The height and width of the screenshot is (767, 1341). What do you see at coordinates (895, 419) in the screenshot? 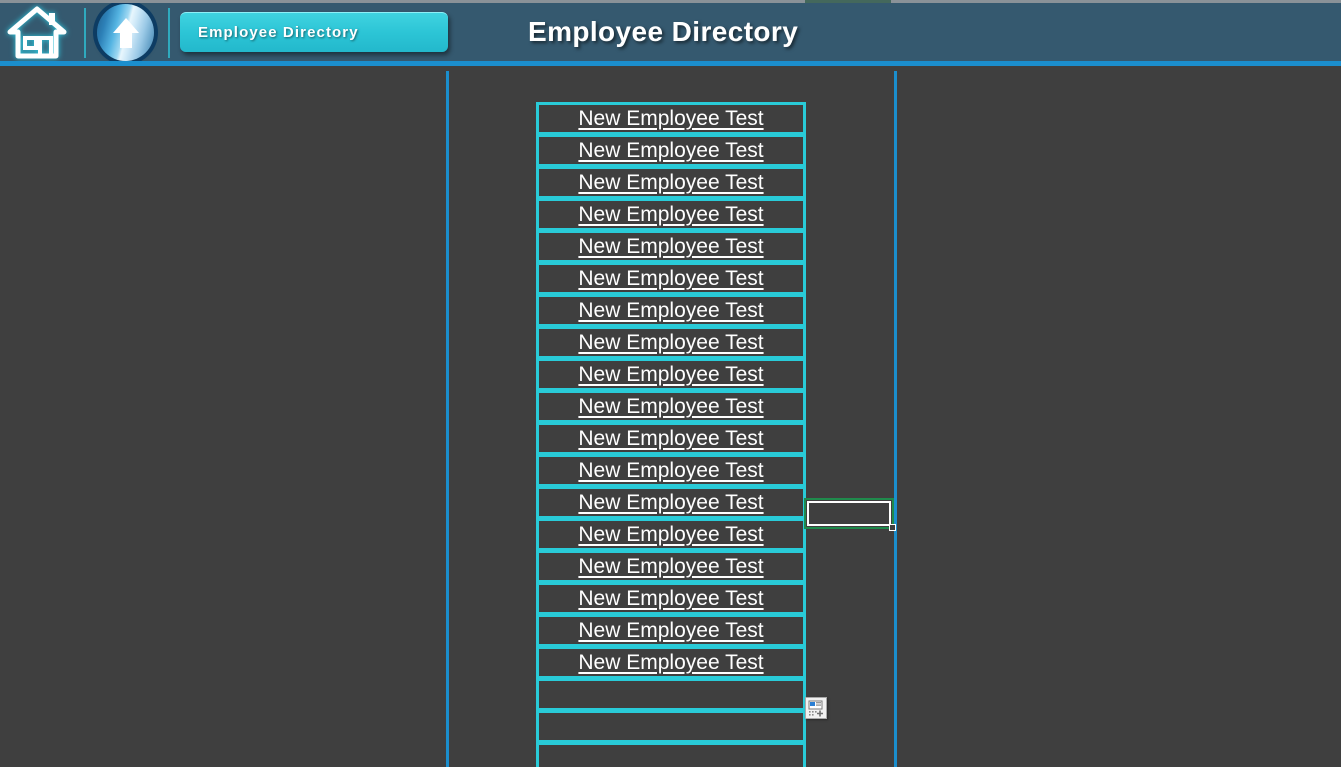
I see `vertical-divider-right` at bounding box center [895, 419].